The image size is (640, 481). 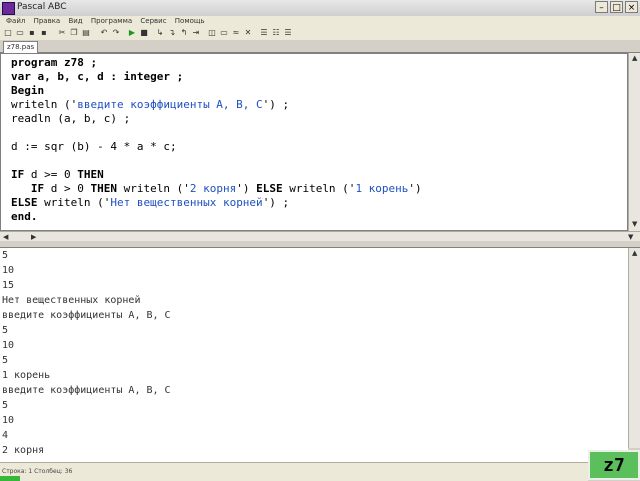 I want to click on menu-program: Программа, so click(x=111, y=21).